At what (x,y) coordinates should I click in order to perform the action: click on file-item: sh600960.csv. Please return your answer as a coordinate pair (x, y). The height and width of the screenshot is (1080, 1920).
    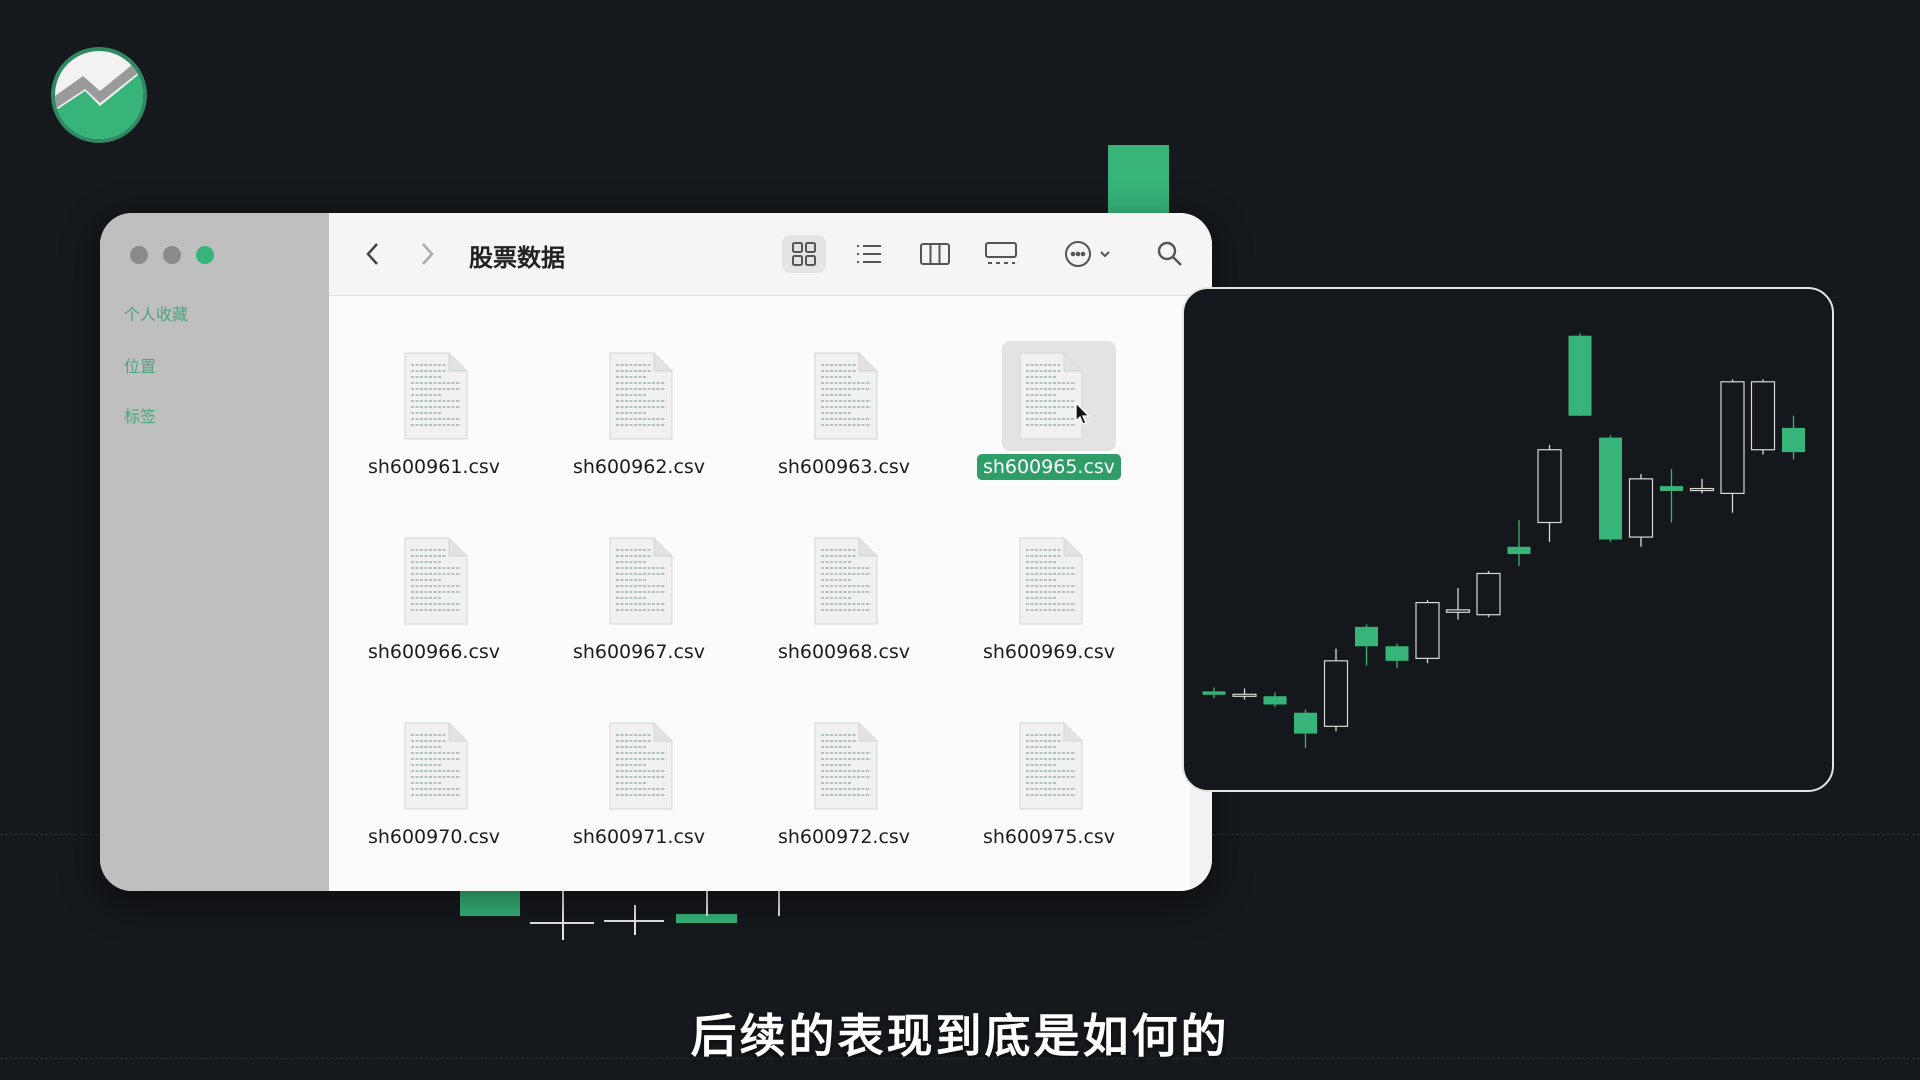
    Looking at the image, I should click on (1049, 316).